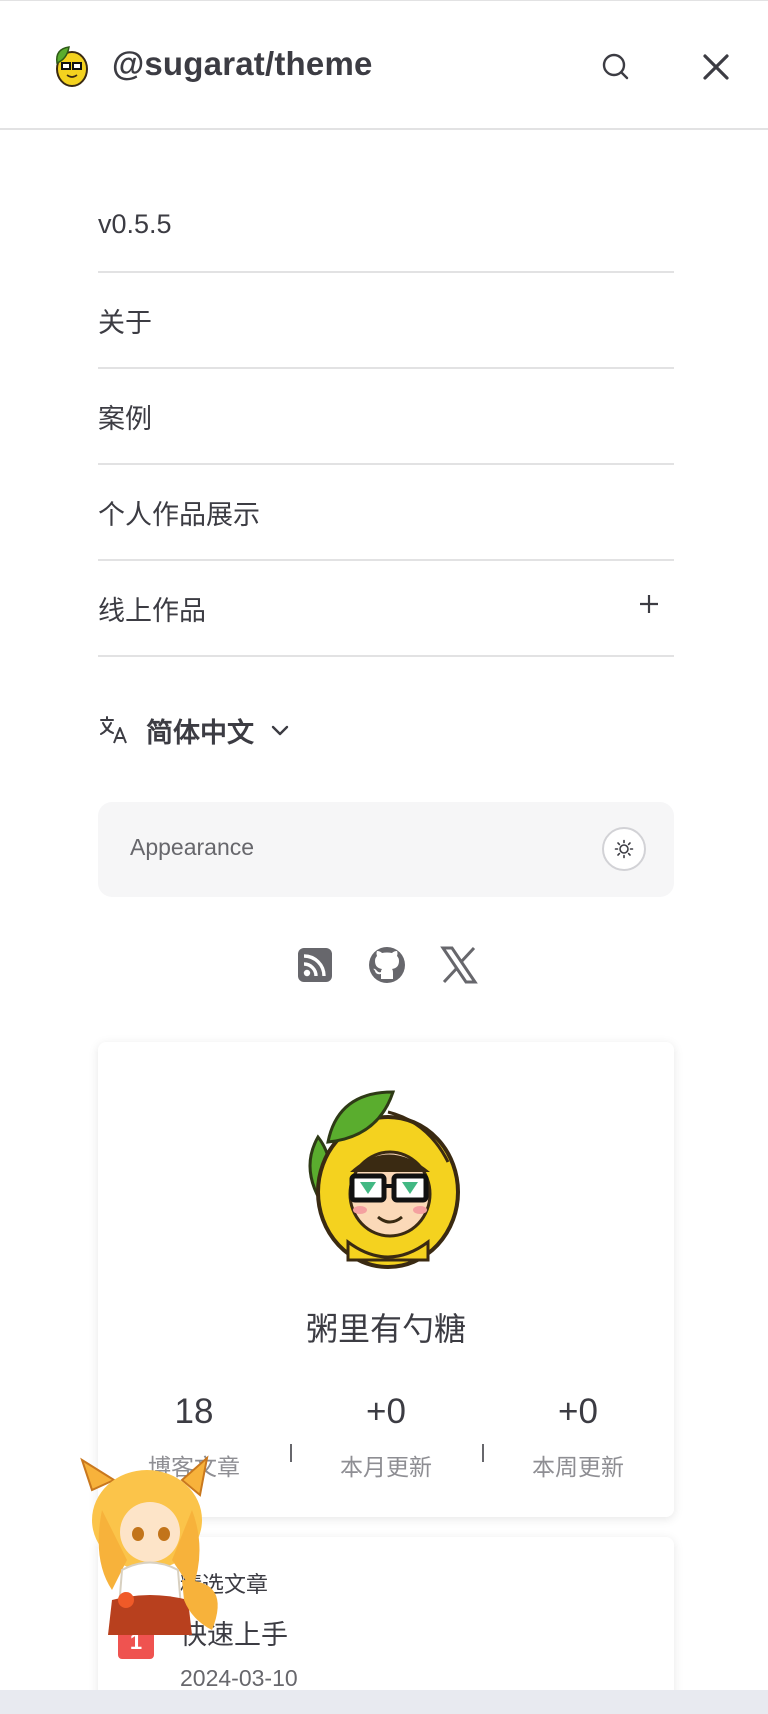 The width and height of the screenshot is (768, 1714). I want to click on sun-icon, so click(624, 849).